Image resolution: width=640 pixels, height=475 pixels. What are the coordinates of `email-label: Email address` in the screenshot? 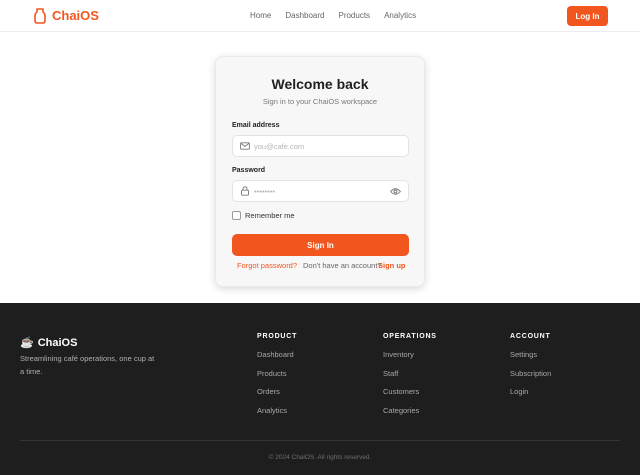 It's located at (256, 125).